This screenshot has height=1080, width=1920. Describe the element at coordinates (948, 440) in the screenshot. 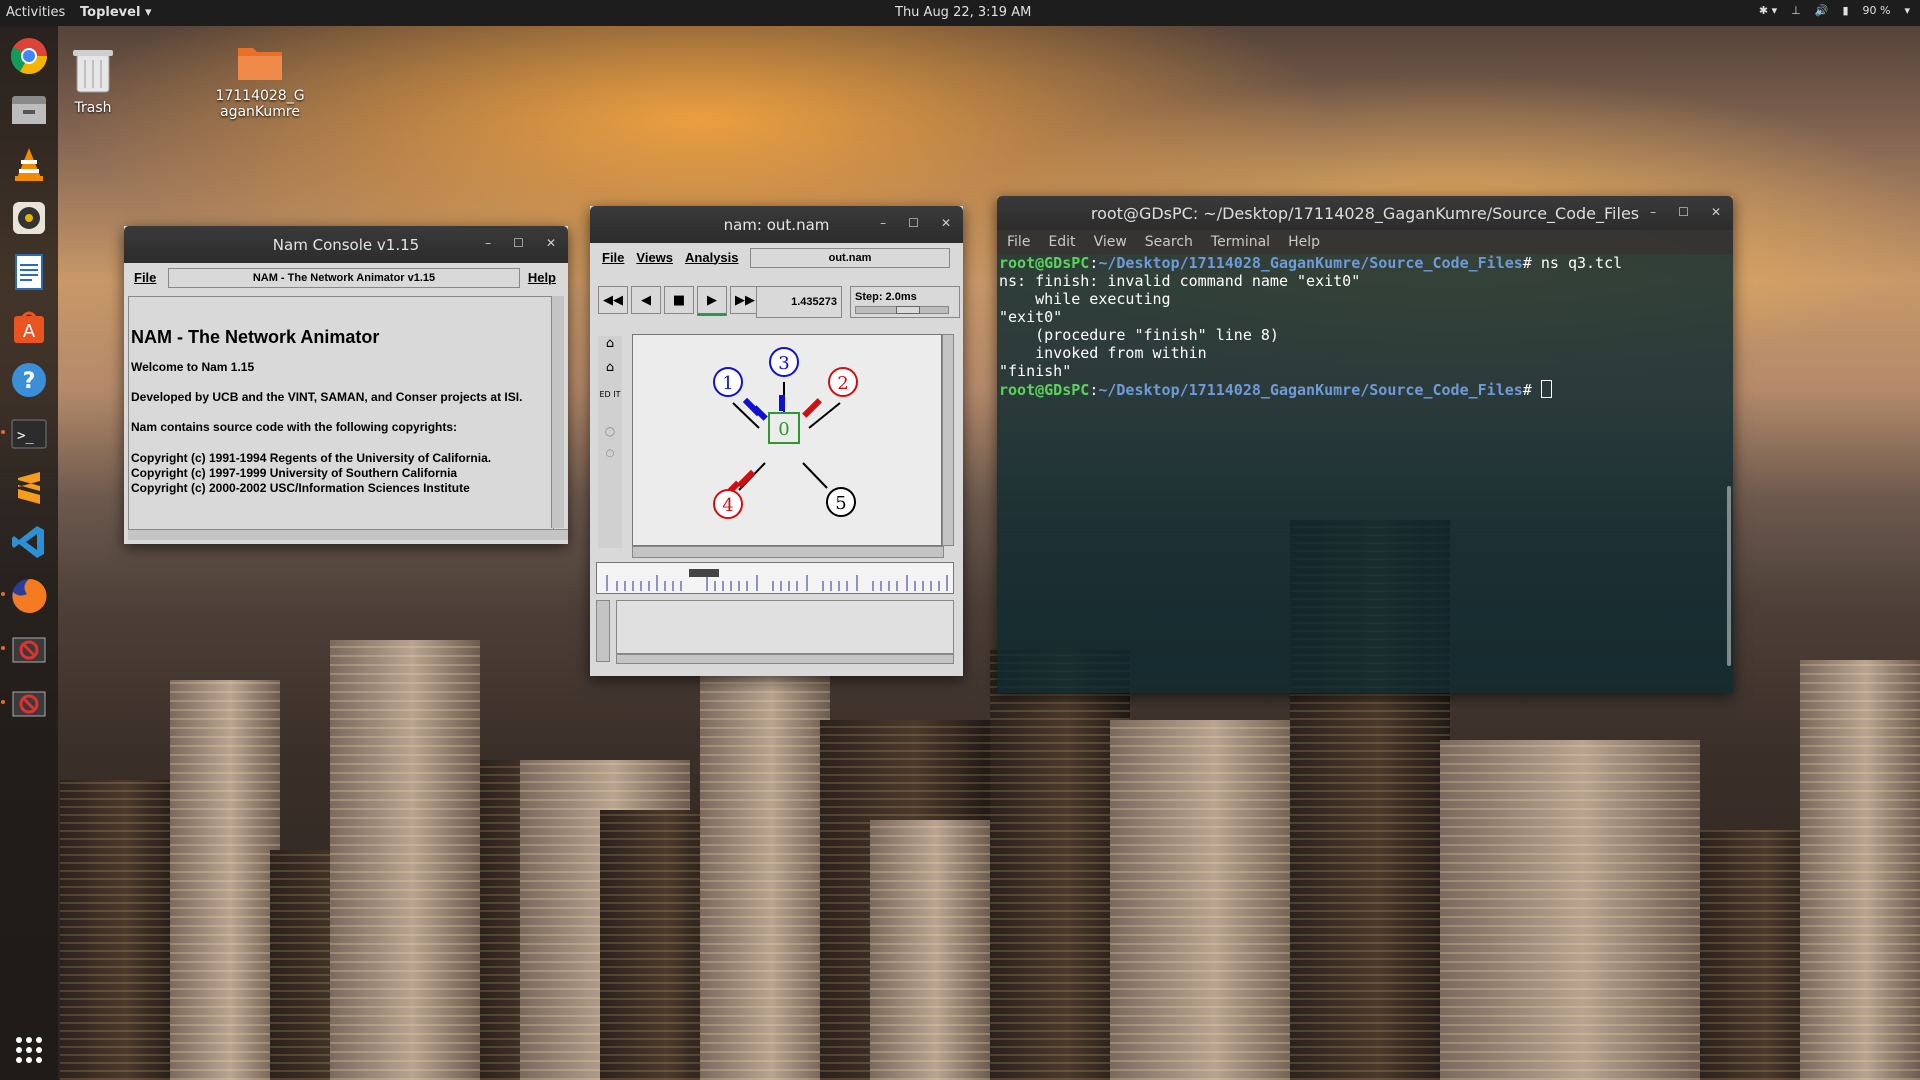

I see `canvas-vertical-scrollbar` at that location.